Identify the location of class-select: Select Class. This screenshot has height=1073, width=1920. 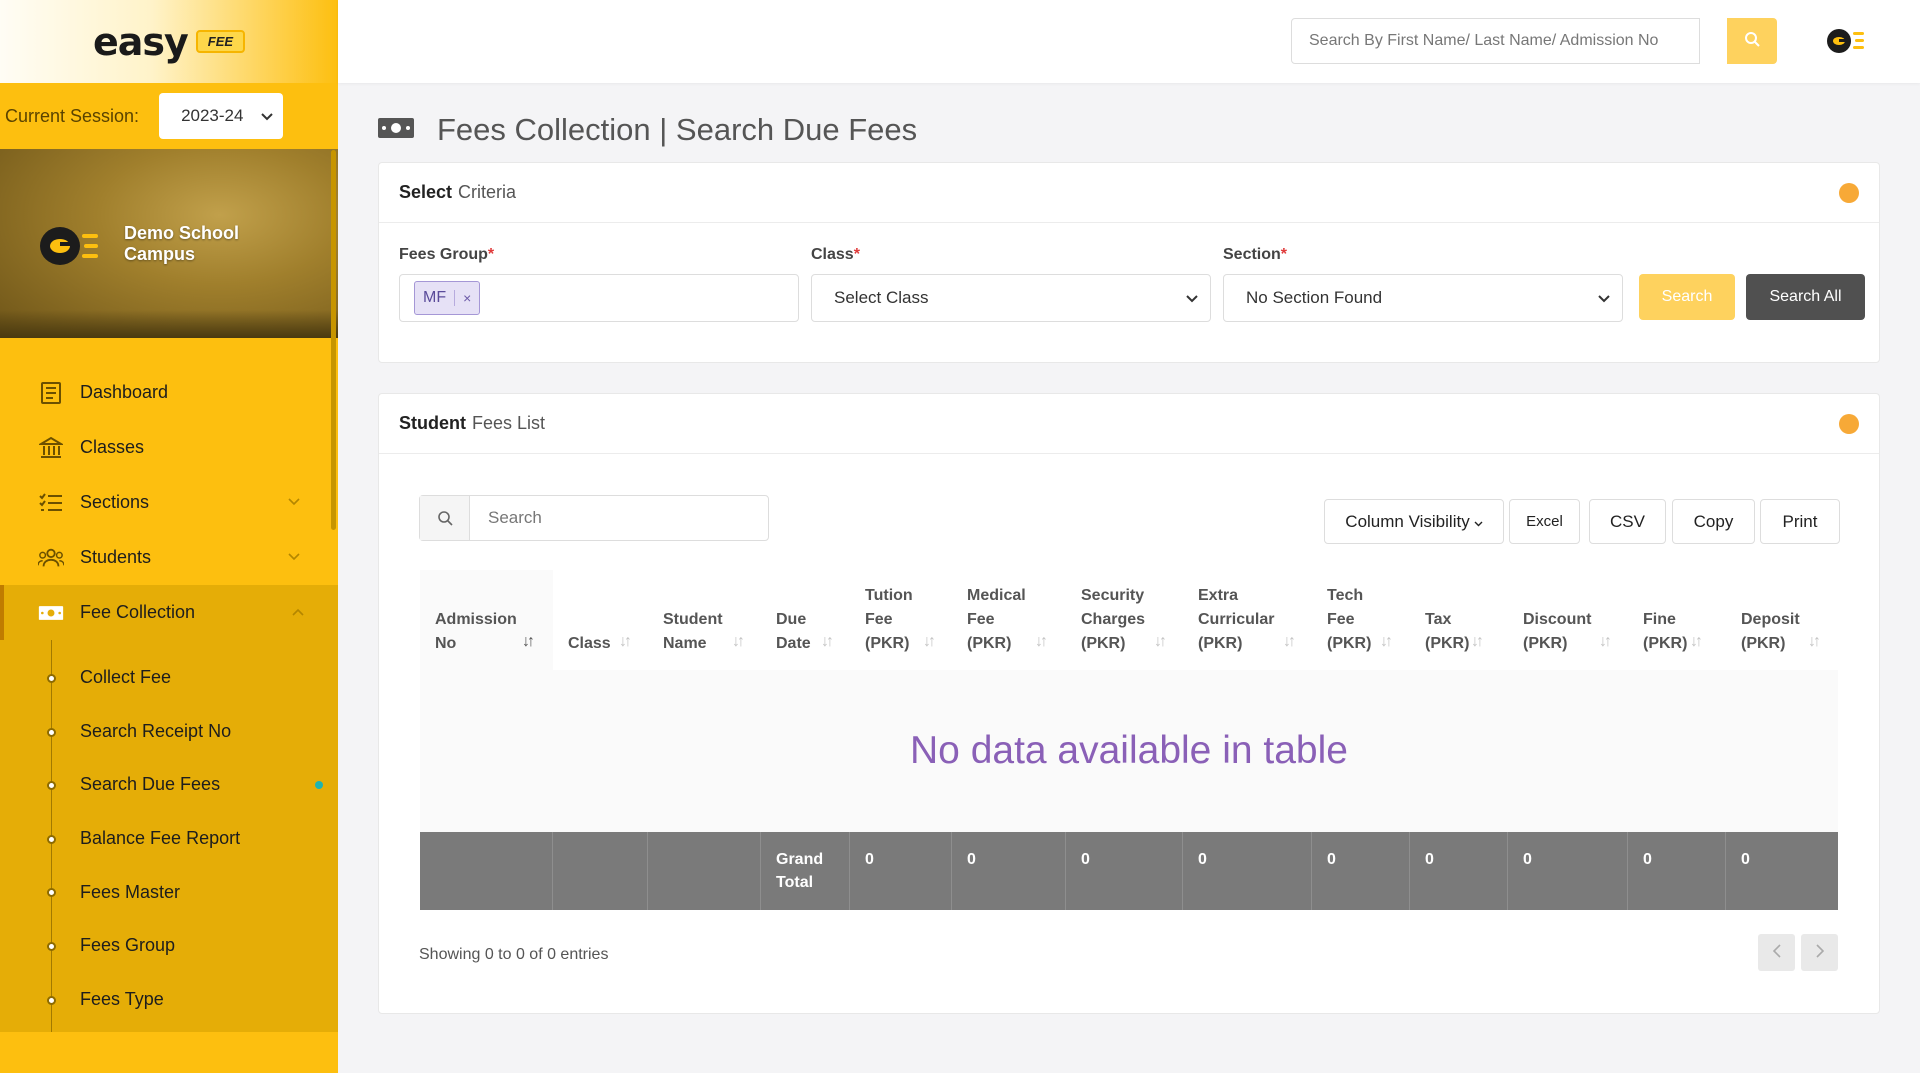
(1011, 298).